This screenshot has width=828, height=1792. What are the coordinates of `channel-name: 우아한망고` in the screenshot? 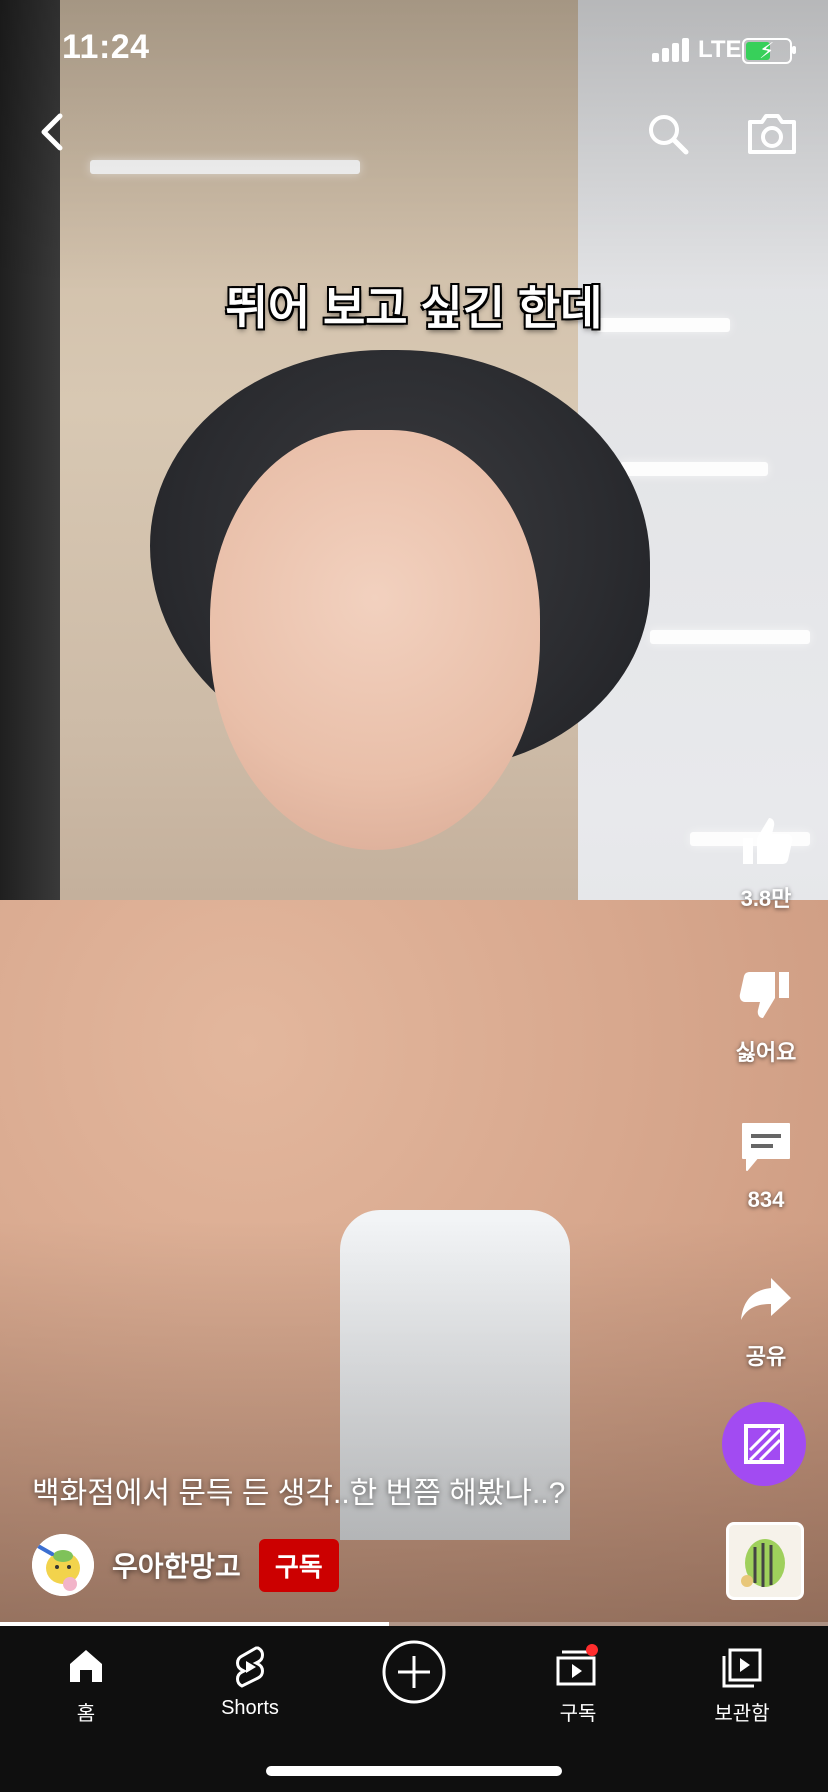 It's located at (176, 1565).